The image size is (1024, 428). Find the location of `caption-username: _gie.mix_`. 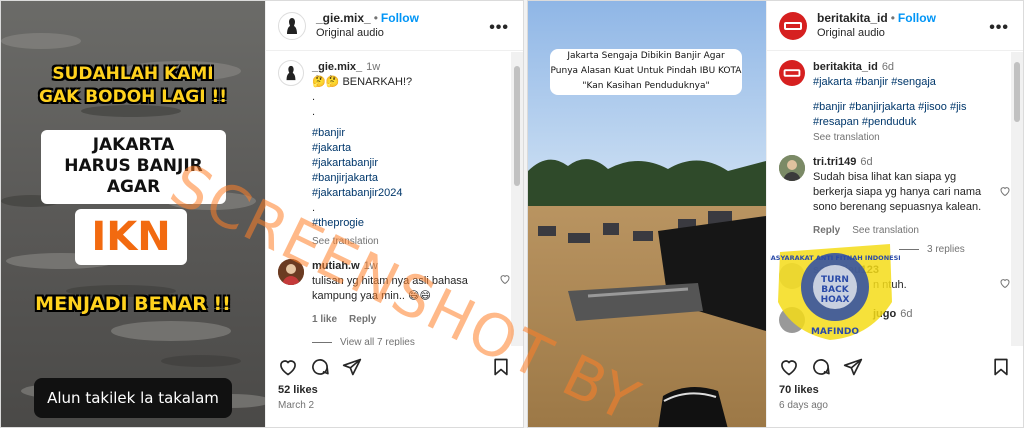

caption-username: _gie.mix_ is located at coordinates (337, 67).